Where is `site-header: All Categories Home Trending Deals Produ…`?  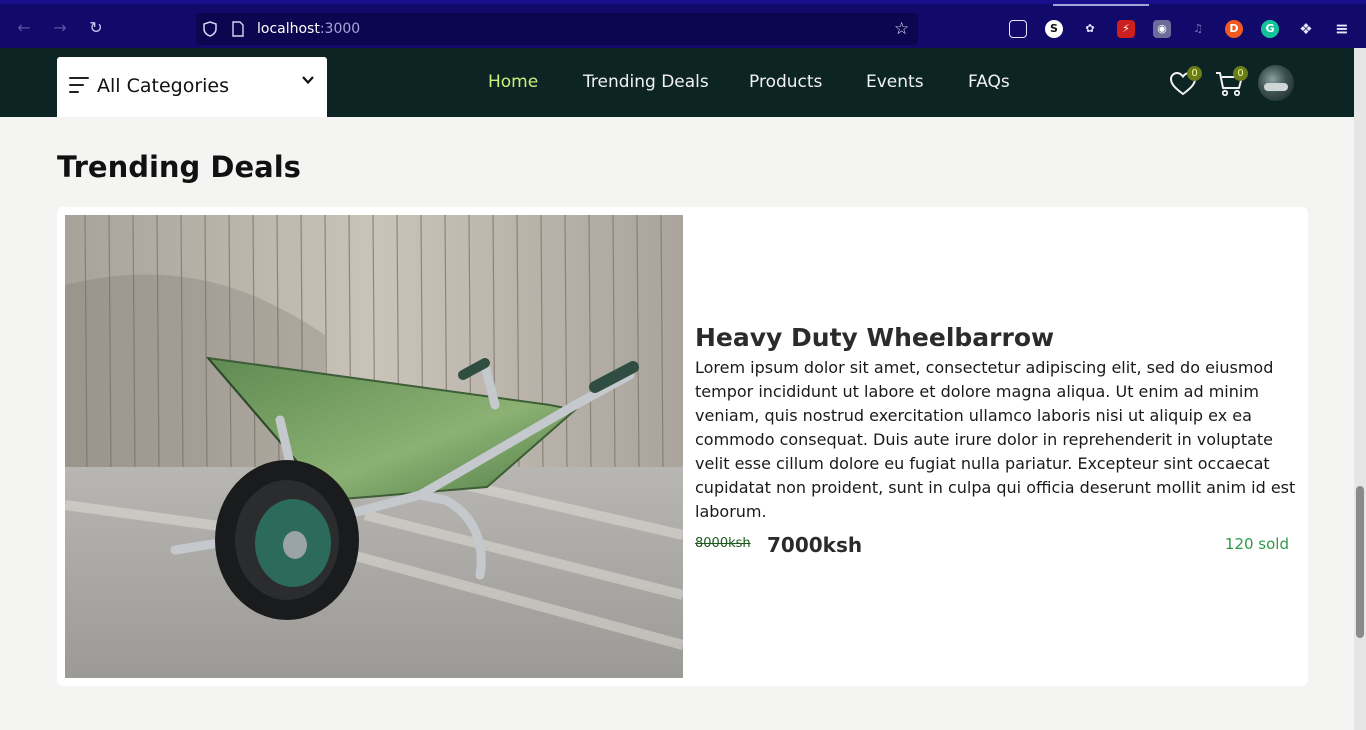 site-header: All Categories Home Trending Deals Produ… is located at coordinates (677, 82).